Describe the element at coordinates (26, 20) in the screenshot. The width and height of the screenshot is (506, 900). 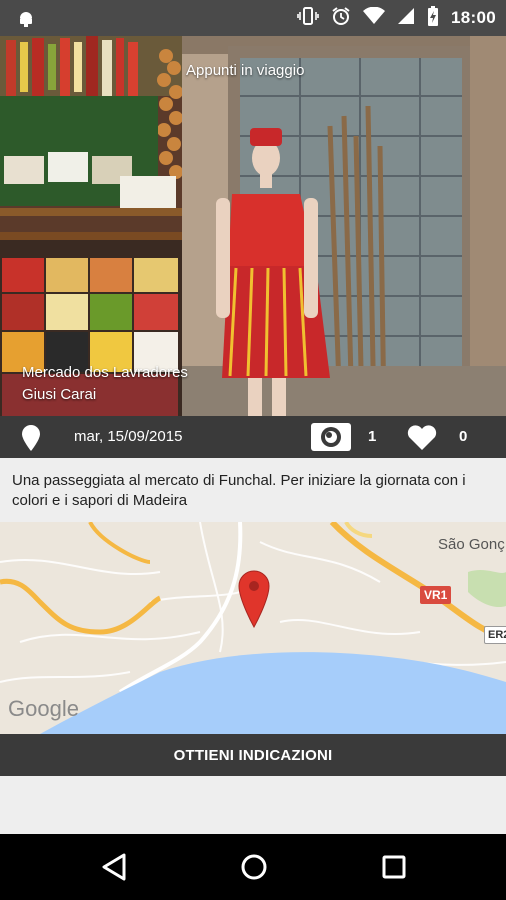
I see `android-icon` at that location.